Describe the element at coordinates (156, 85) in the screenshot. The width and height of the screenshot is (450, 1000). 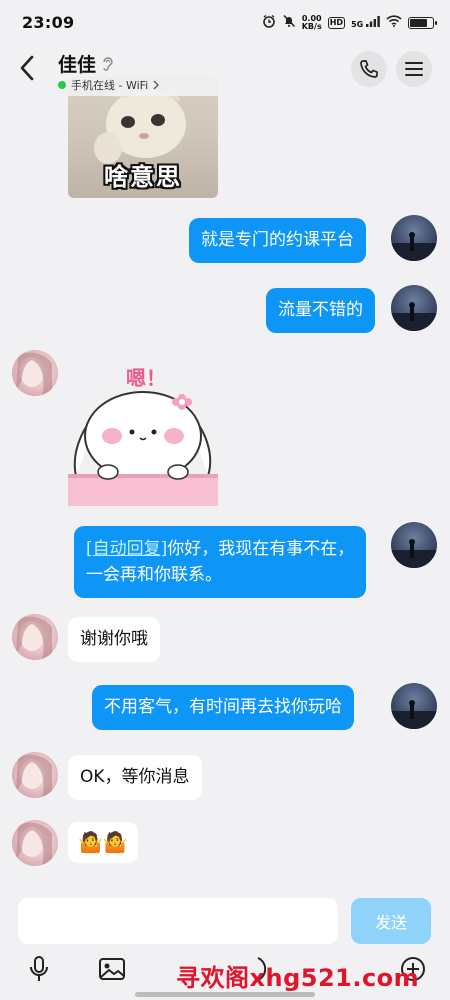
I see `chevron-right-icon` at that location.